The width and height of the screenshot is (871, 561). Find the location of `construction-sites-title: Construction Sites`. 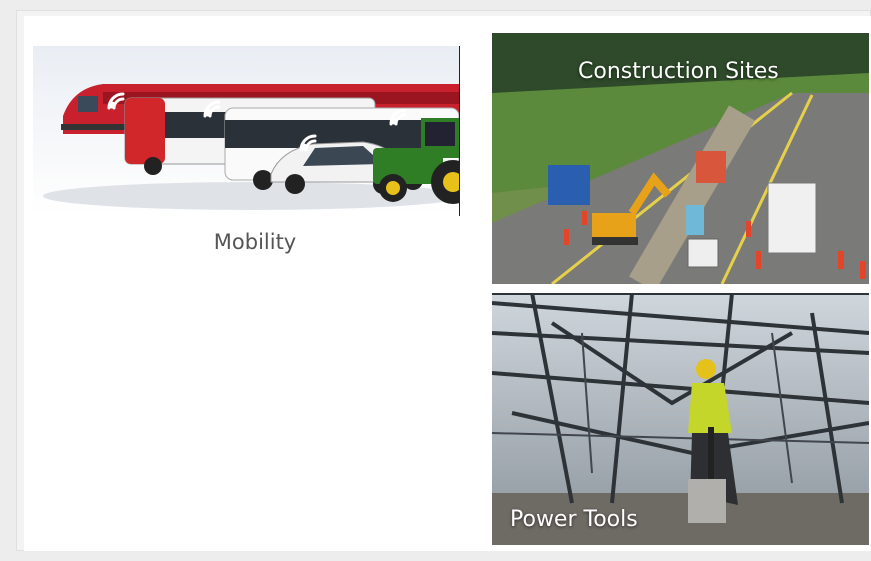

construction-sites-title: Construction Sites is located at coordinates (678, 71).